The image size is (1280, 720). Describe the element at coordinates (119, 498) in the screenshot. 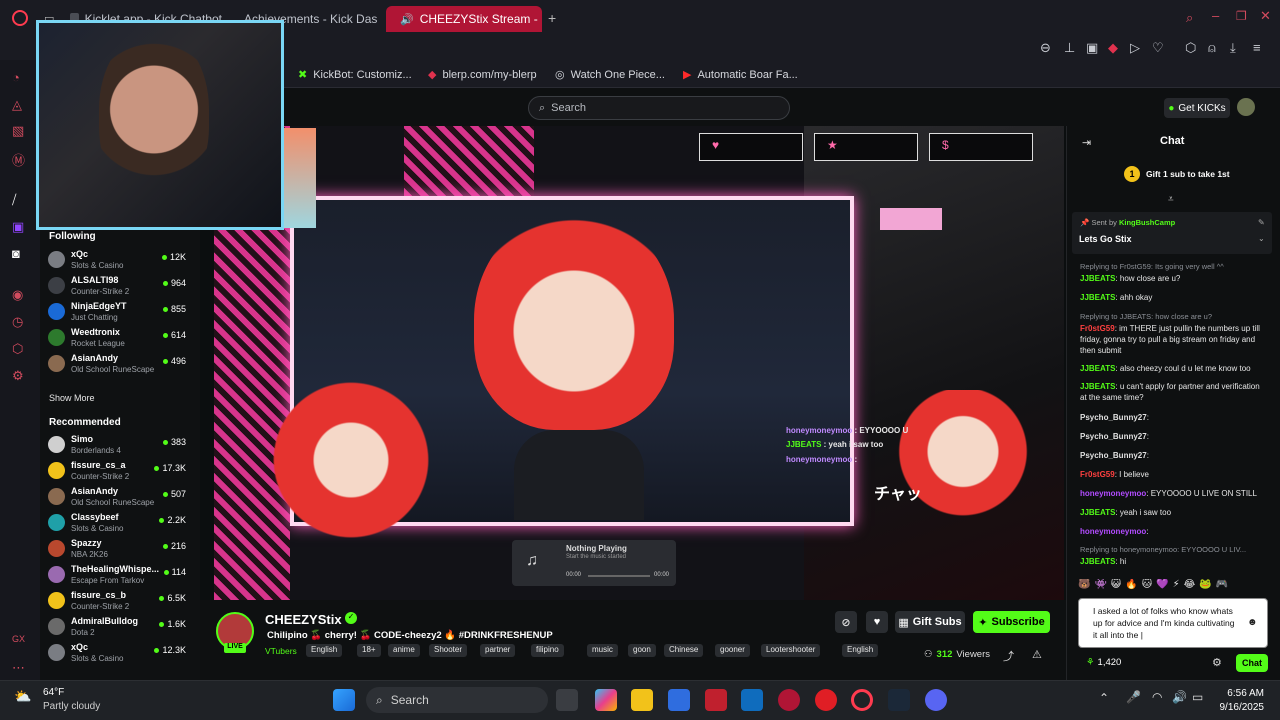

I see `sidebar-channel: AsianAndy Old School RuneScape 507` at that location.